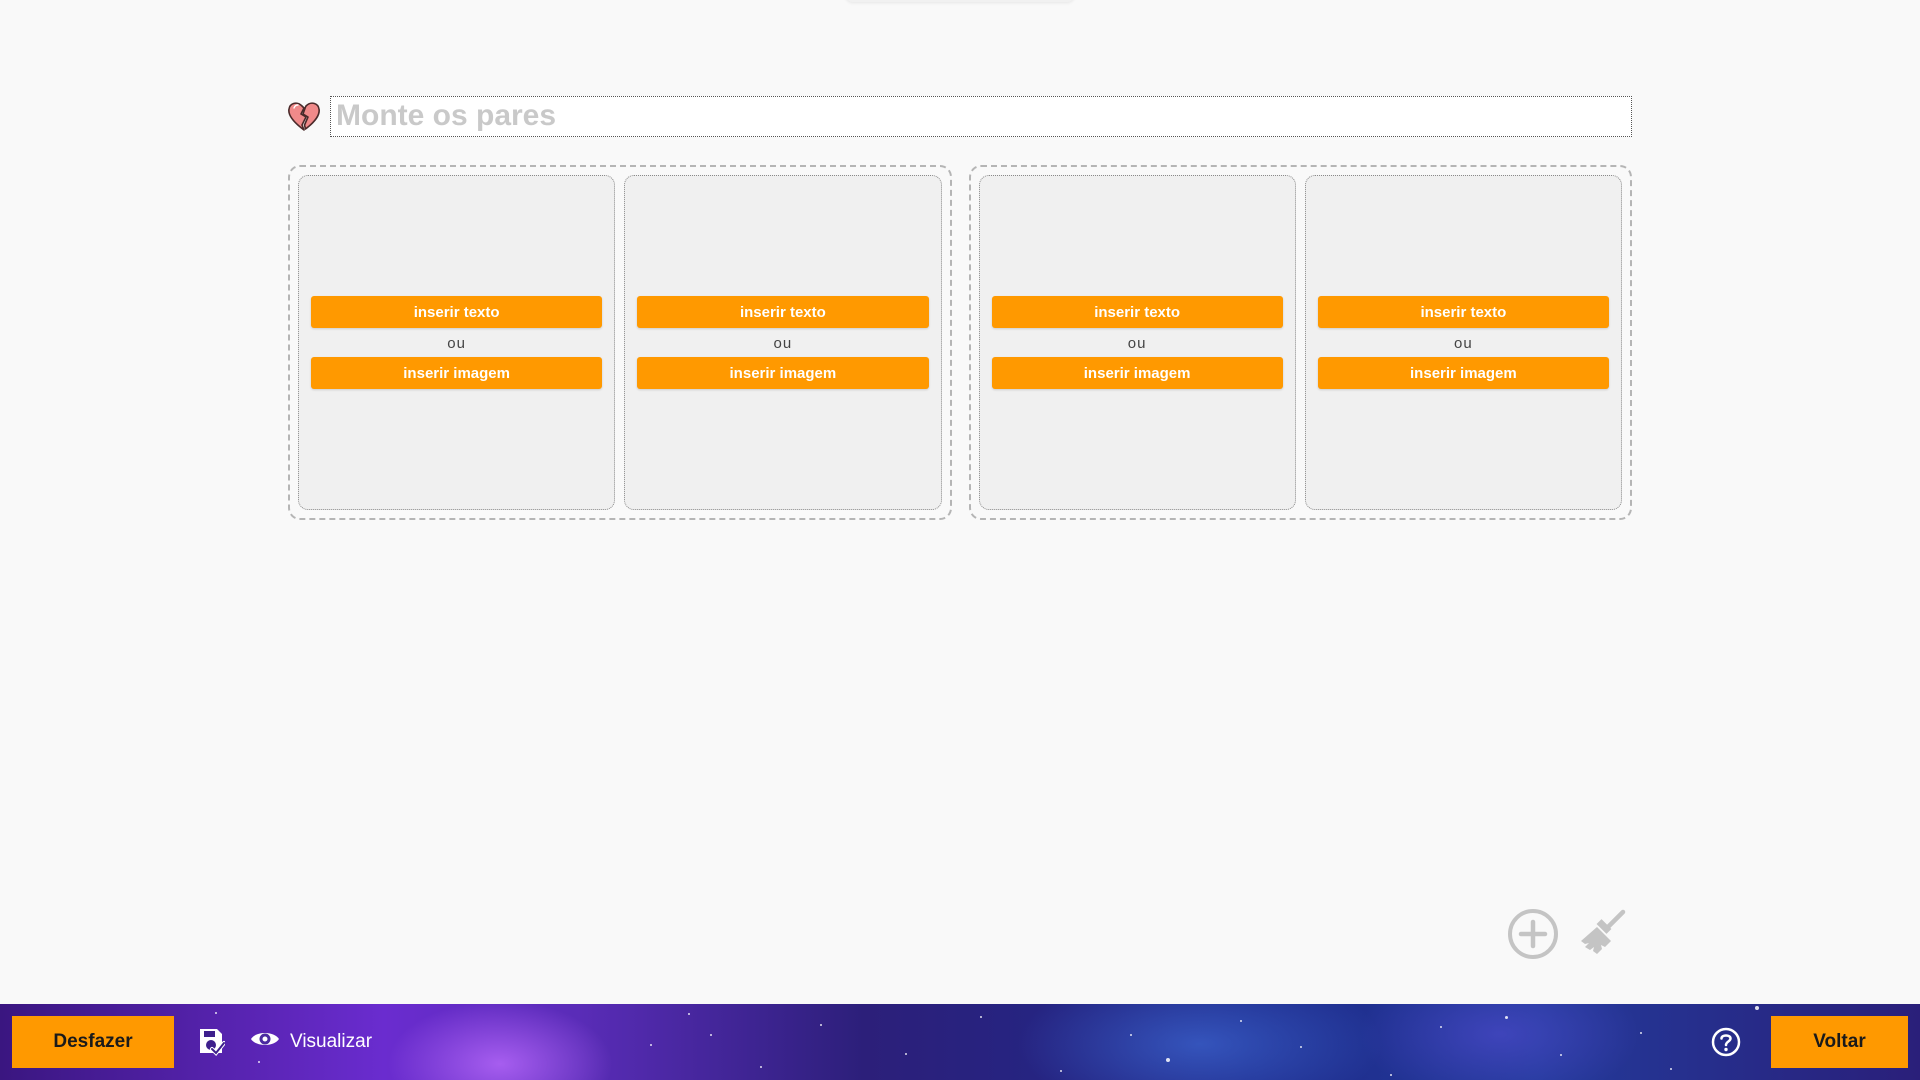 This screenshot has width=1920, height=1080. What do you see at coordinates (1839, 1042) in the screenshot?
I see `back-button: Voltar` at bounding box center [1839, 1042].